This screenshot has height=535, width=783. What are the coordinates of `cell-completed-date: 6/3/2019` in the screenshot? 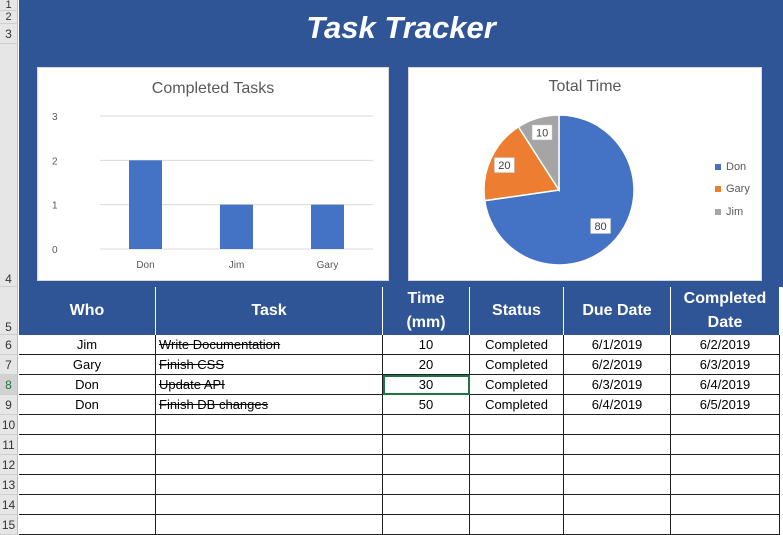 It's located at (725, 365).